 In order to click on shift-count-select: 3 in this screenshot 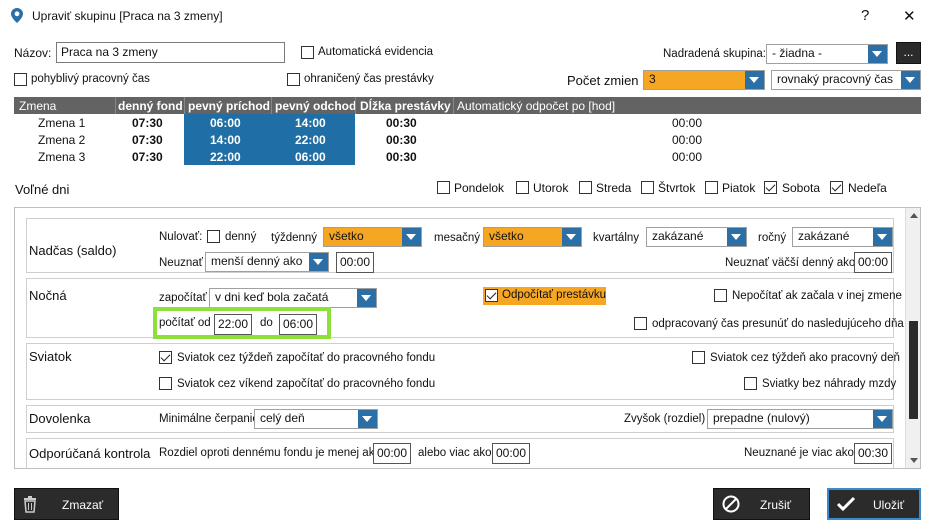, I will do `click(704, 80)`.